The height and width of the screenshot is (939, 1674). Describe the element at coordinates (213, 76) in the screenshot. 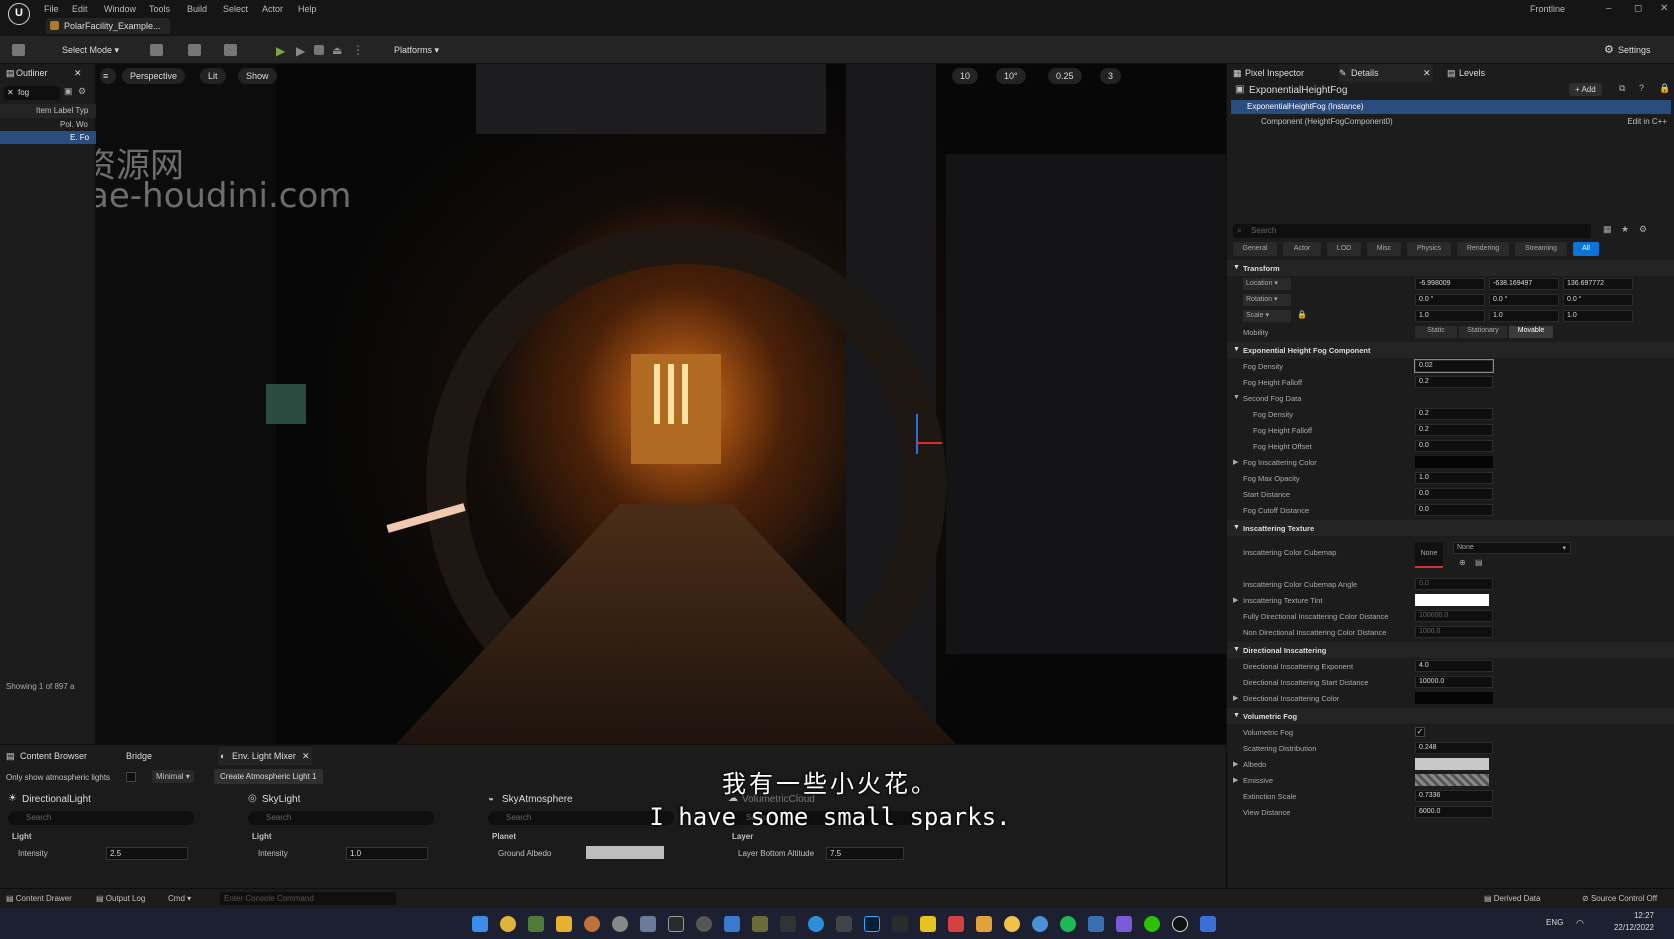

I see `lit-button: Lit` at that location.